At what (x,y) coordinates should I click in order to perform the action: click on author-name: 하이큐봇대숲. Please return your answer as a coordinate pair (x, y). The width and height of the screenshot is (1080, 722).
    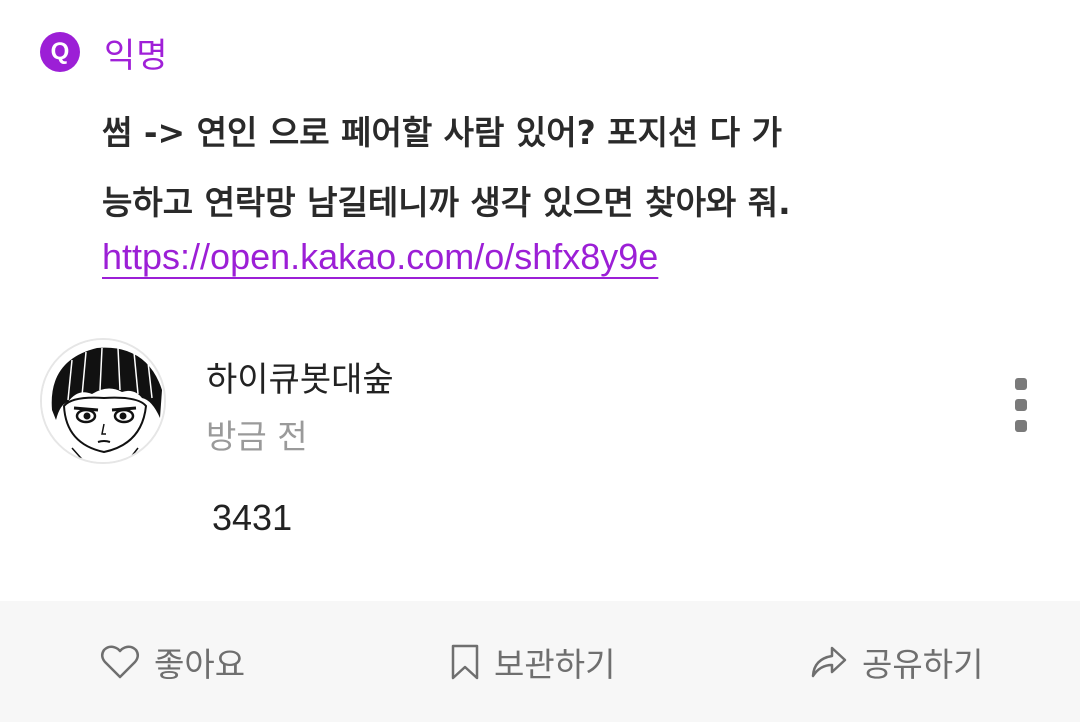
    Looking at the image, I should click on (300, 376).